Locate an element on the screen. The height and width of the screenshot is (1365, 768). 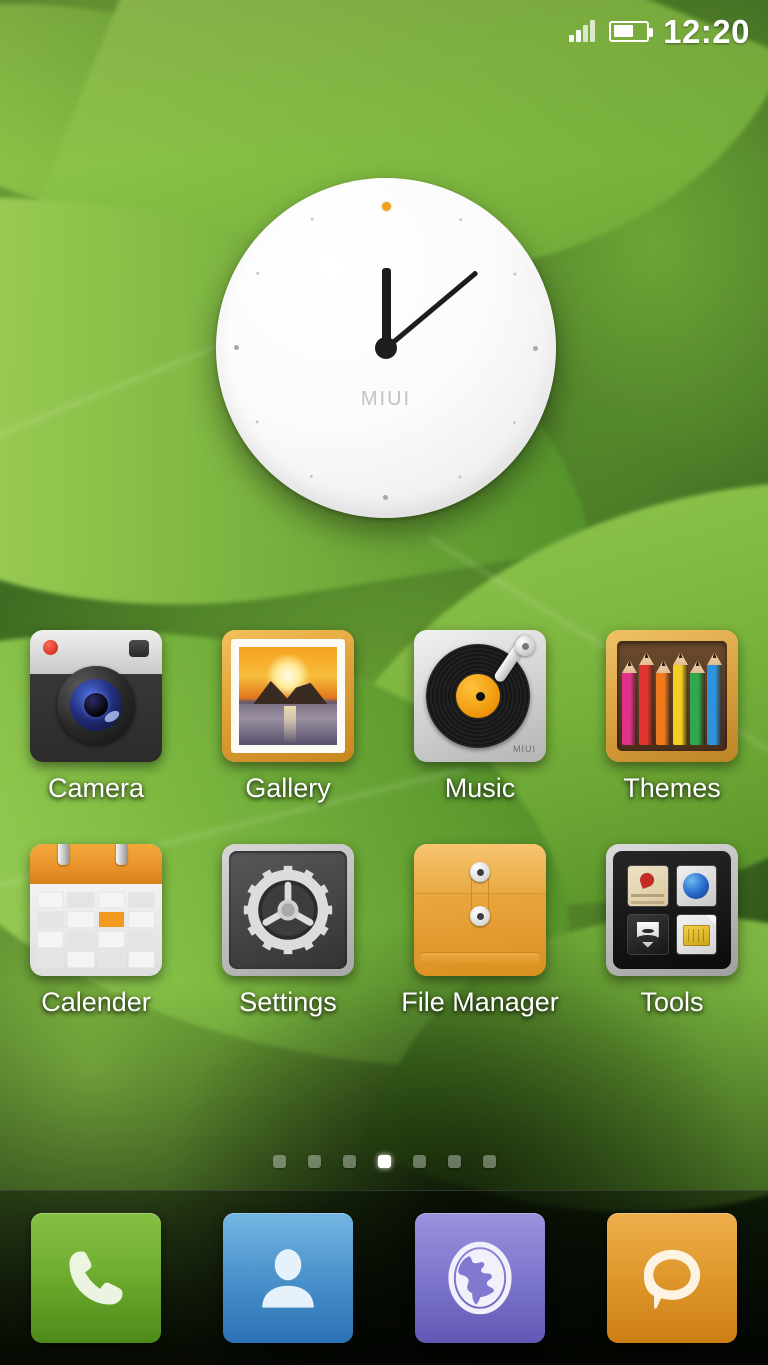
sim-toolkit-icon is located at coordinates (696, 934).